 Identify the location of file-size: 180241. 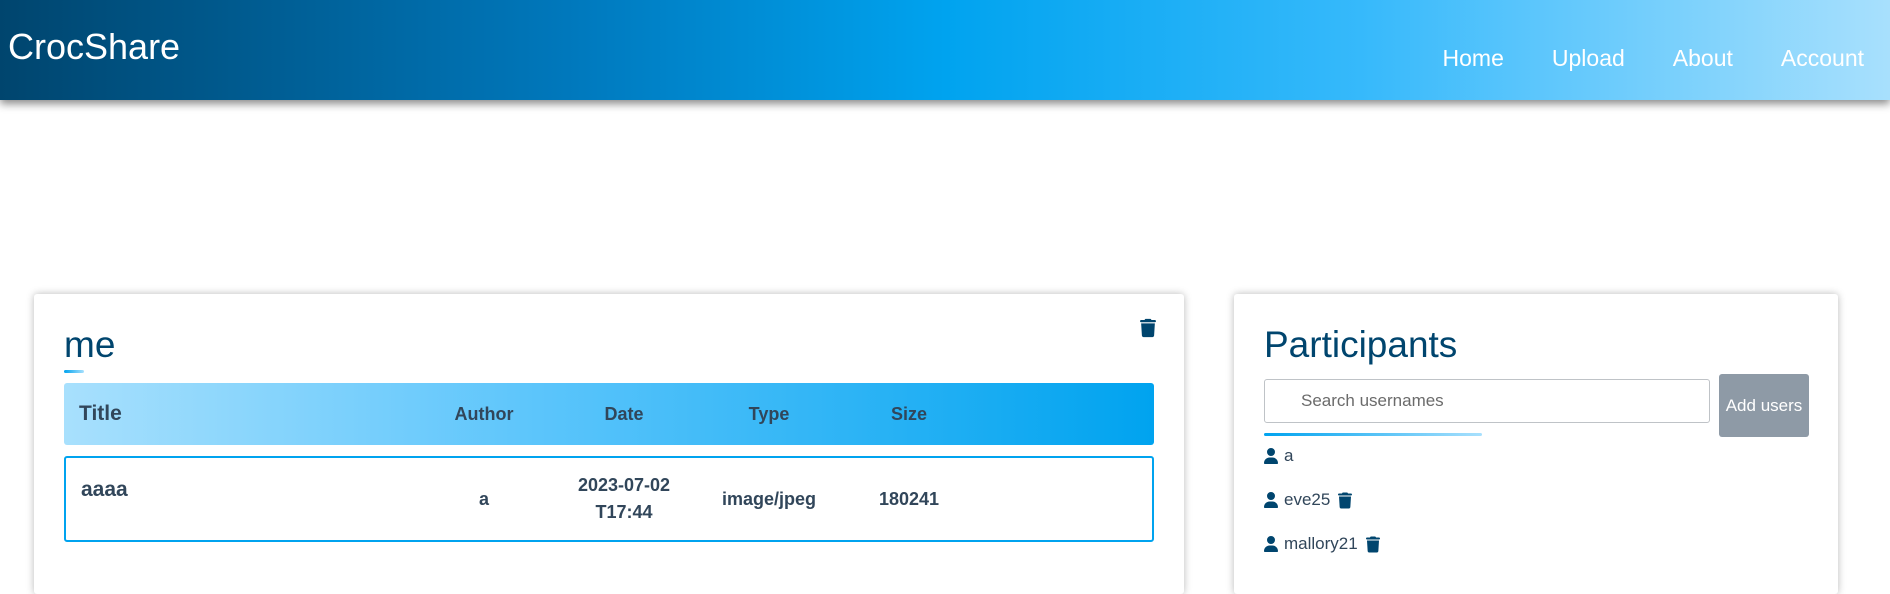
(909, 498).